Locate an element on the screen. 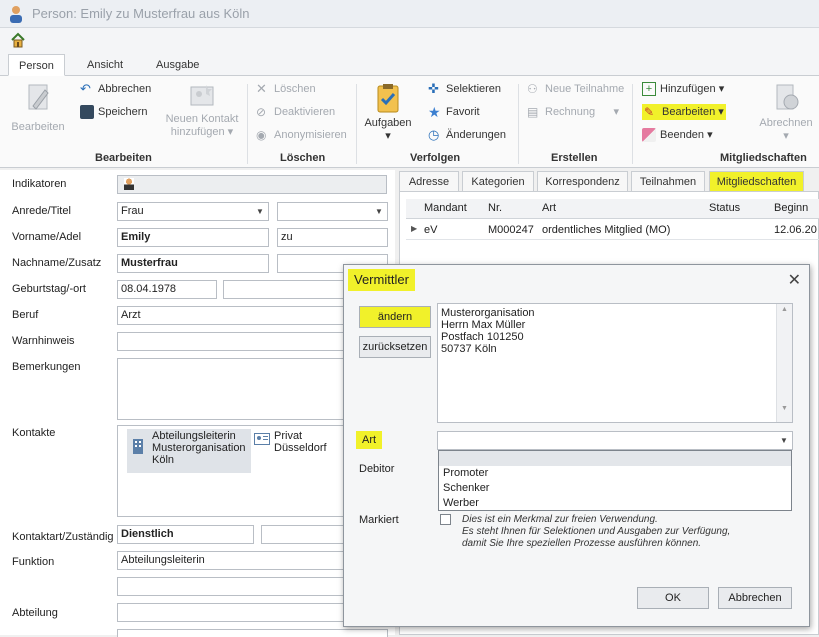 The width and height of the screenshot is (819, 637). zuruecksetzen-button: zurücksetzen is located at coordinates (395, 347).